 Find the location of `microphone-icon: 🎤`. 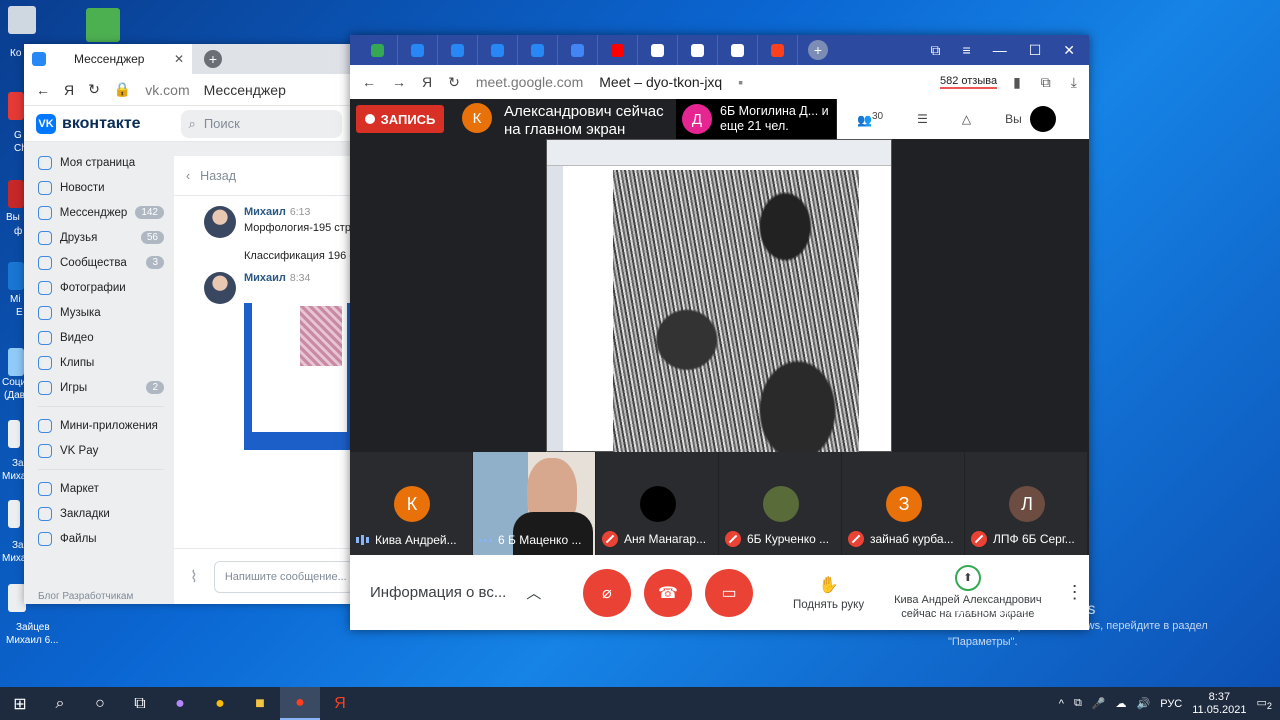

microphone-icon: 🎤 is located at coordinates (1099, 703).